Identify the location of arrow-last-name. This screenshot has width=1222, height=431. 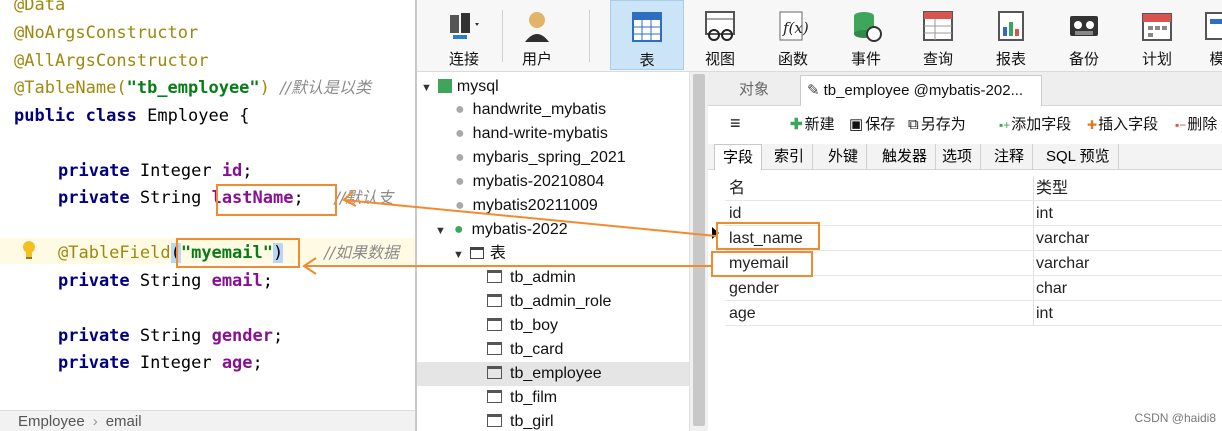
(530, 218).